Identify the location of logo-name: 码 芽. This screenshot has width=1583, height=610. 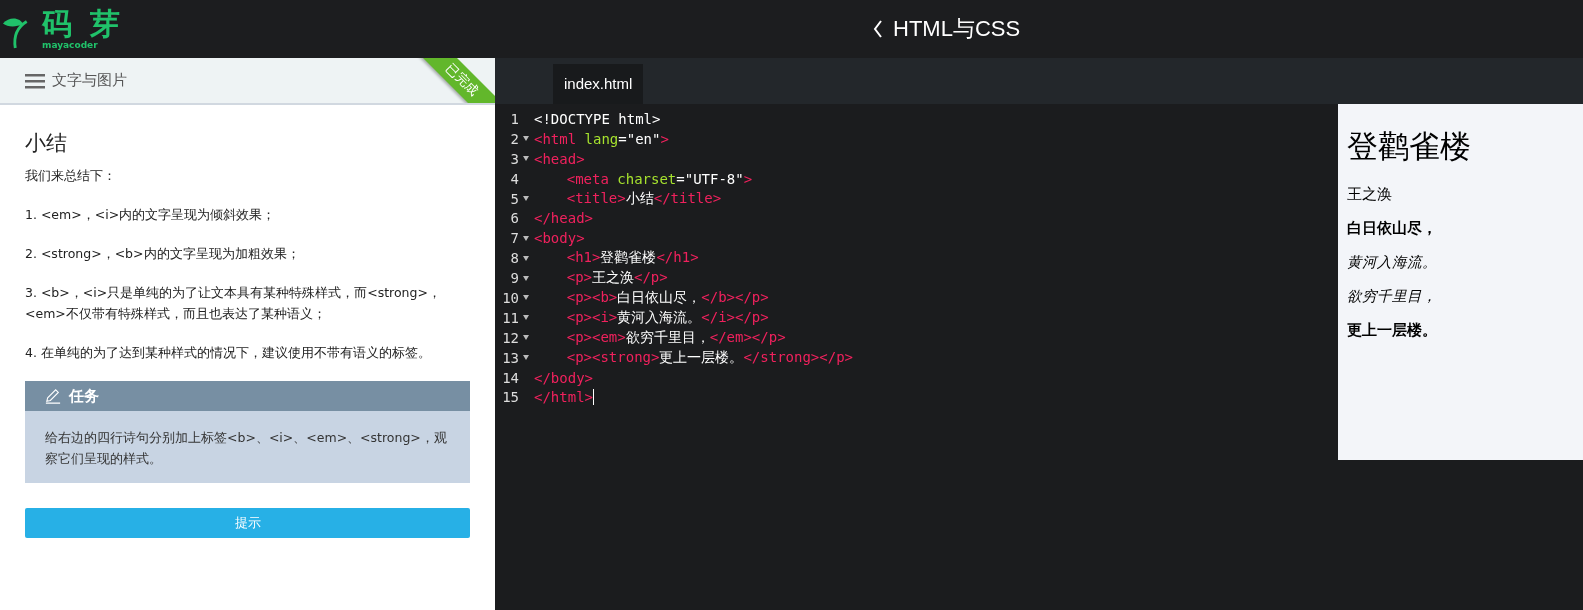
(83, 24).